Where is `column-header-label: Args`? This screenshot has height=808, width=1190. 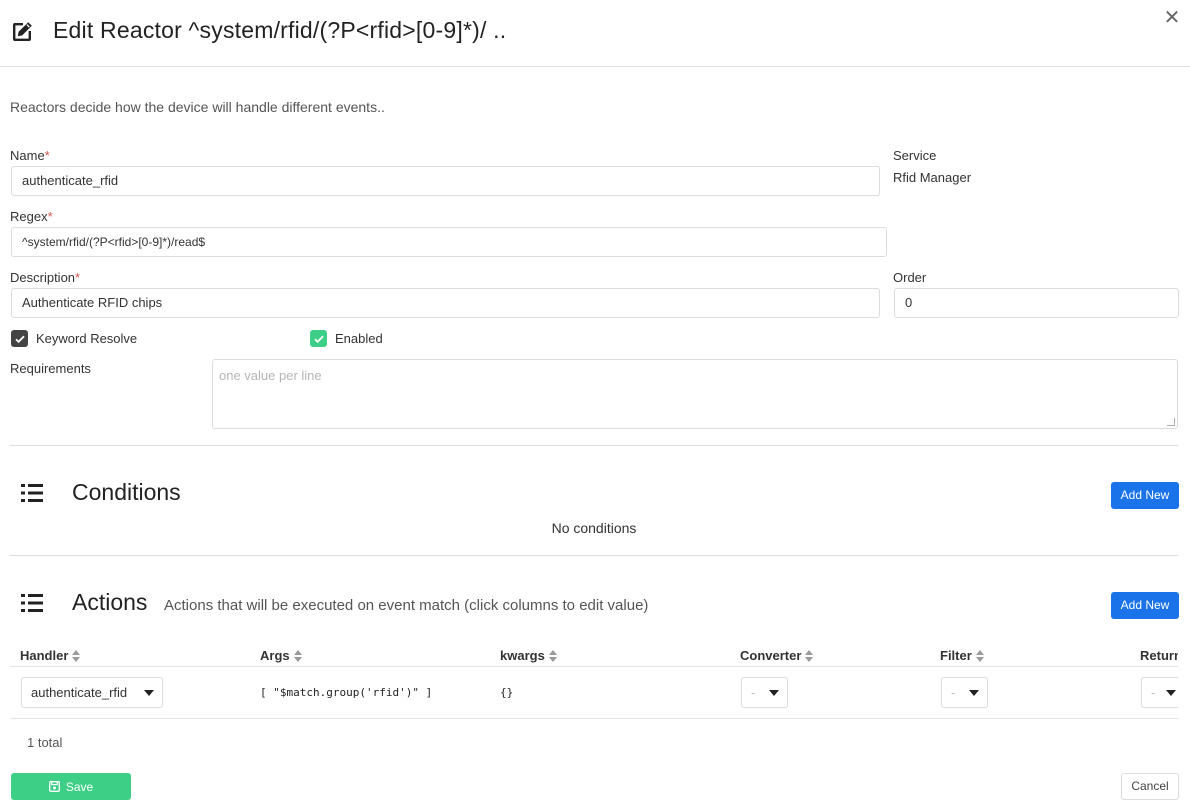 column-header-label: Args is located at coordinates (275, 655).